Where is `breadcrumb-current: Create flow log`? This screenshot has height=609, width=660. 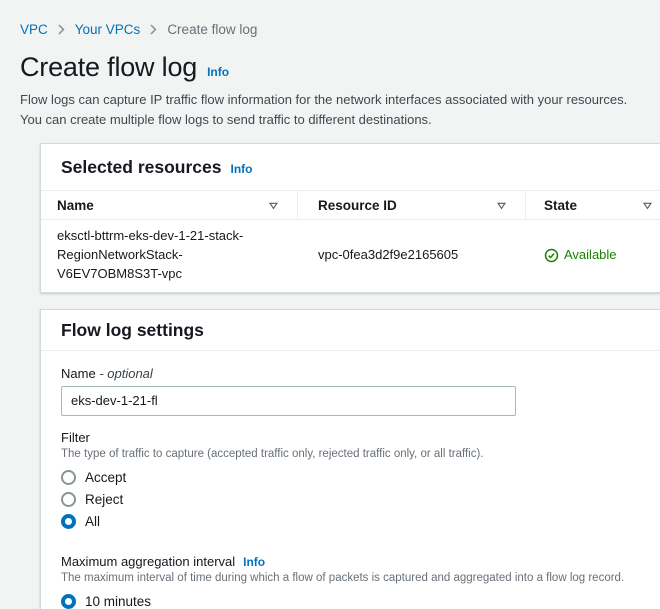 breadcrumb-current: Create flow log is located at coordinates (212, 29).